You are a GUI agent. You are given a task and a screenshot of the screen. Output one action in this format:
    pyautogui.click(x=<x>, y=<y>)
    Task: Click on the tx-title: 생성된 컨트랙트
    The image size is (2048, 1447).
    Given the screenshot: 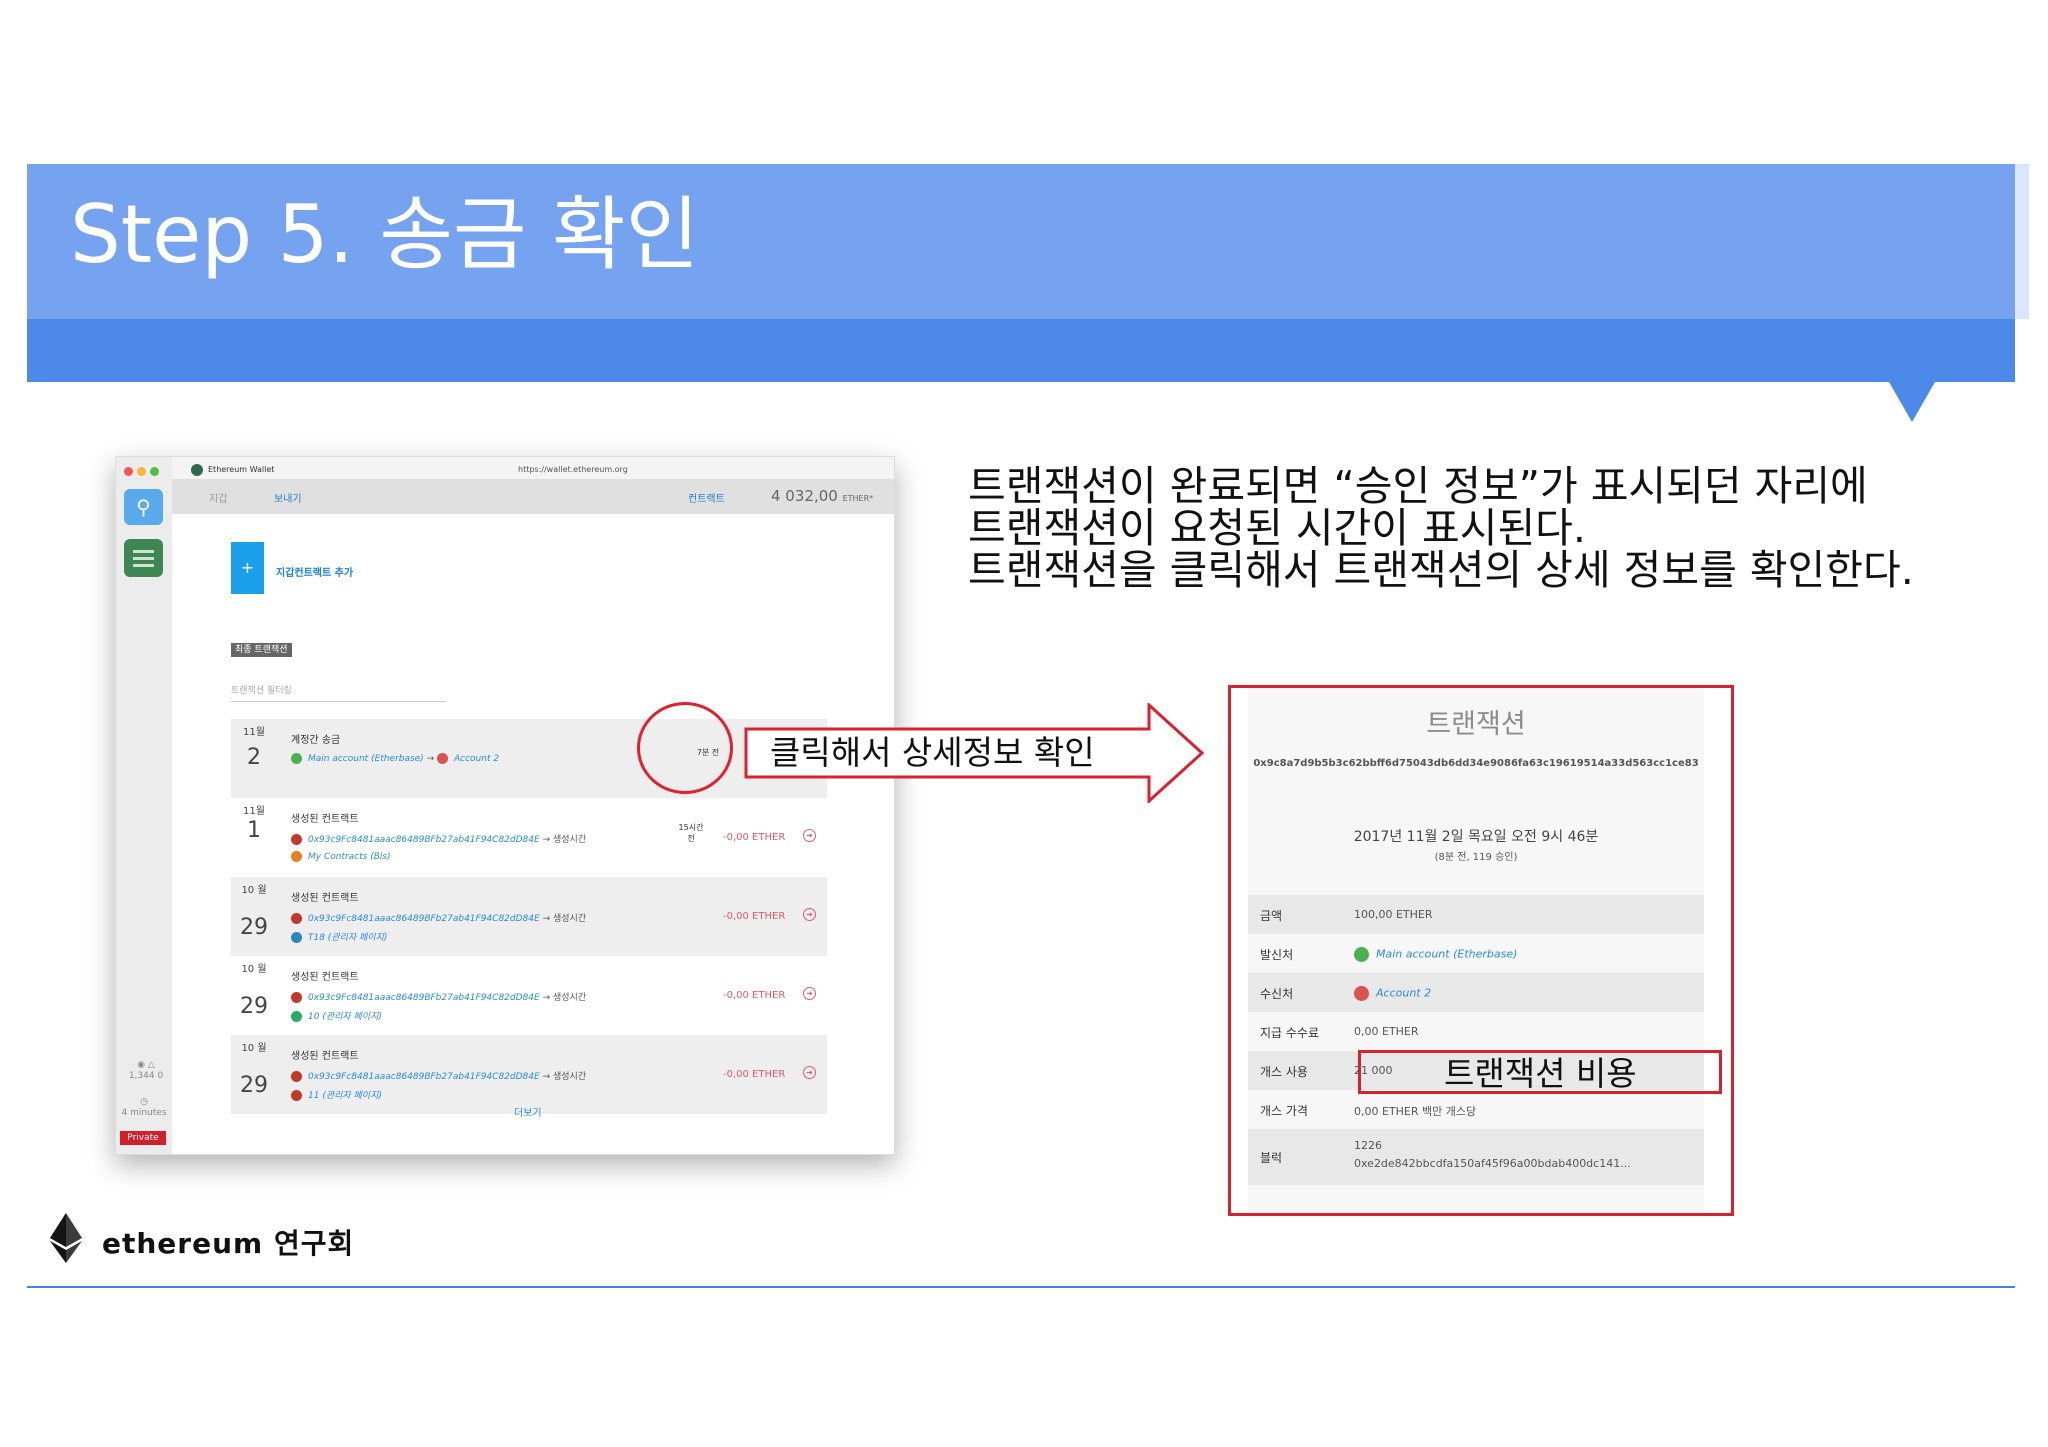 What is the action you would take?
    pyautogui.click(x=325, y=1056)
    